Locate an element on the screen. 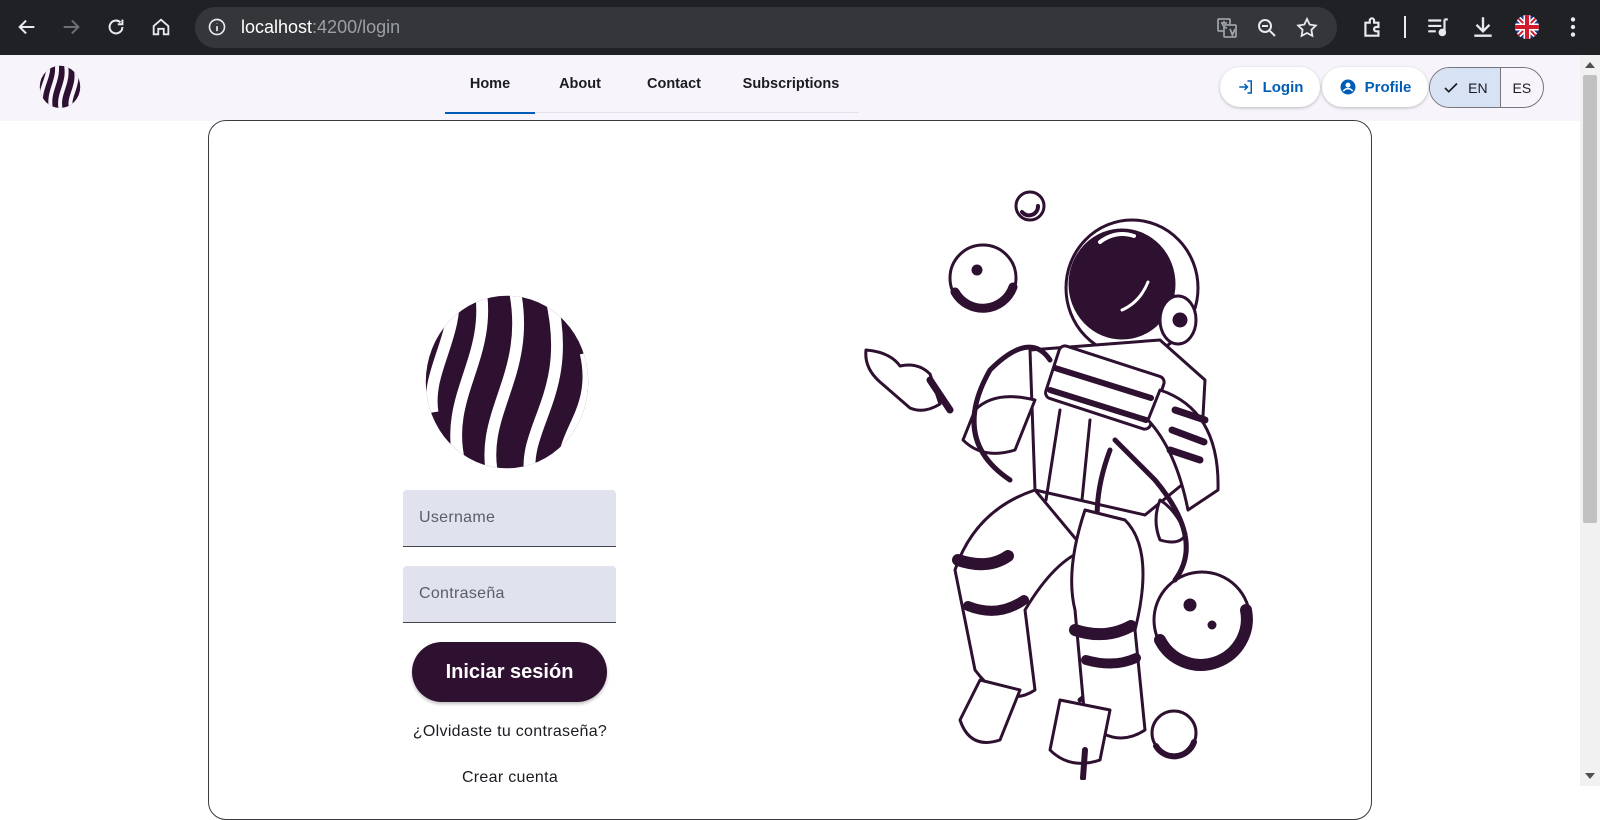 The width and height of the screenshot is (1600, 820). url-host: localhost is located at coordinates (277, 27).